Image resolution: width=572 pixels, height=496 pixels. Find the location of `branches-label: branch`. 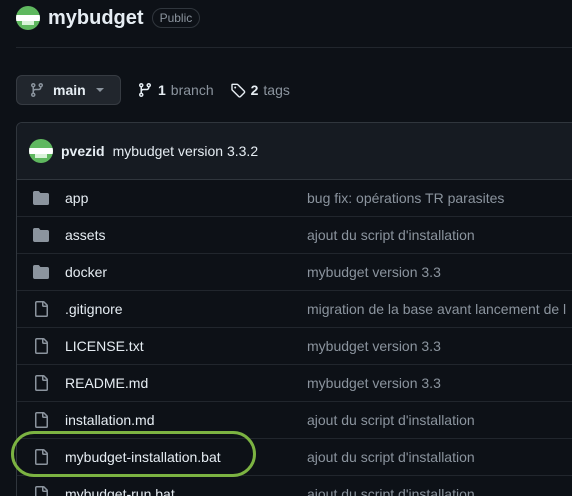

branches-label: branch is located at coordinates (192, 90).